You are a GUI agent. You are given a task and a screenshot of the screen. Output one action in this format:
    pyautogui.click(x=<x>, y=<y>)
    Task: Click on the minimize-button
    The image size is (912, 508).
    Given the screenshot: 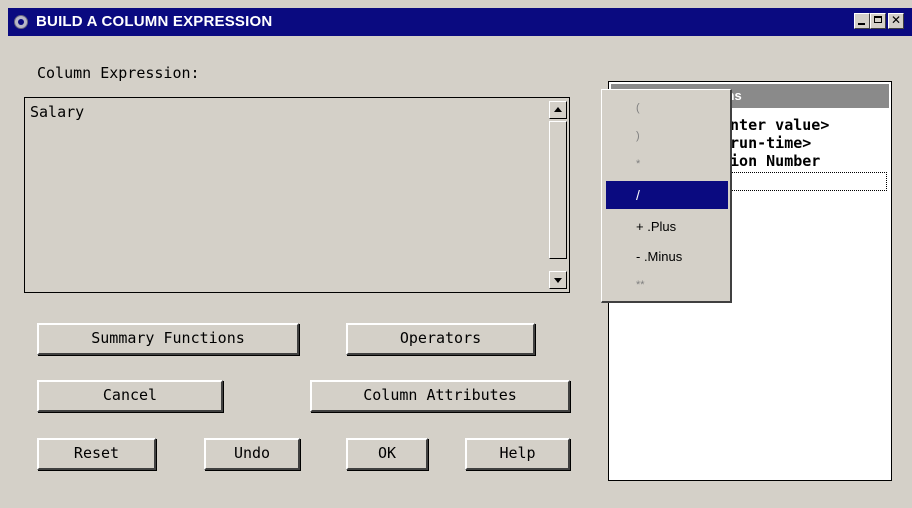 What is the action you would take?
    pyautogui.click(x=862, y=21)
    